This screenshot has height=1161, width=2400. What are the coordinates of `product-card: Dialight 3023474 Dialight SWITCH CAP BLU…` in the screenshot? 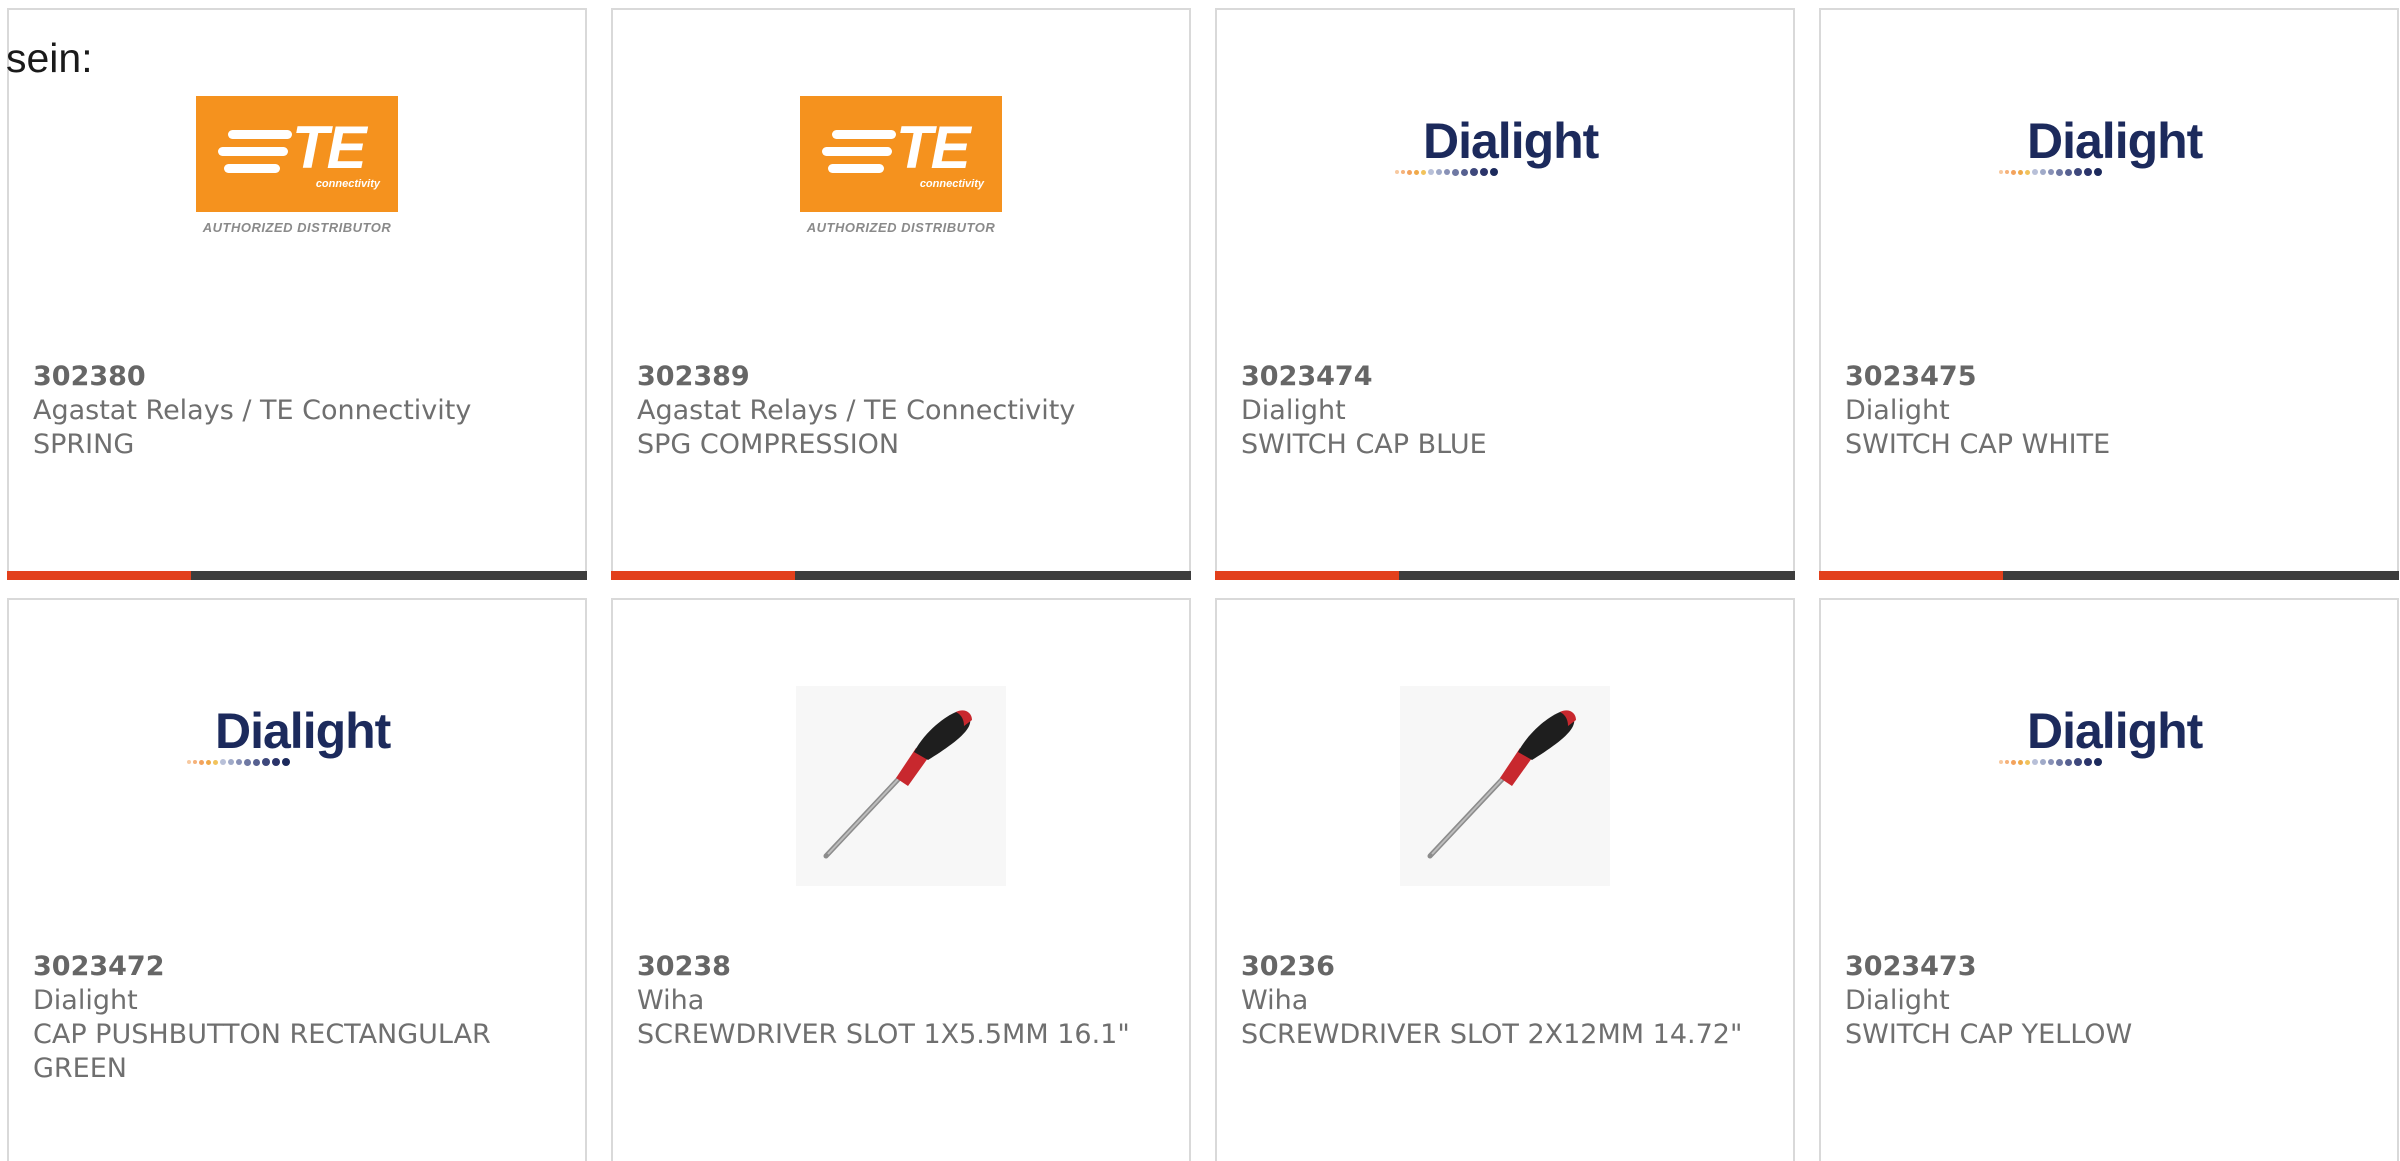 It's located at (1505, 294).